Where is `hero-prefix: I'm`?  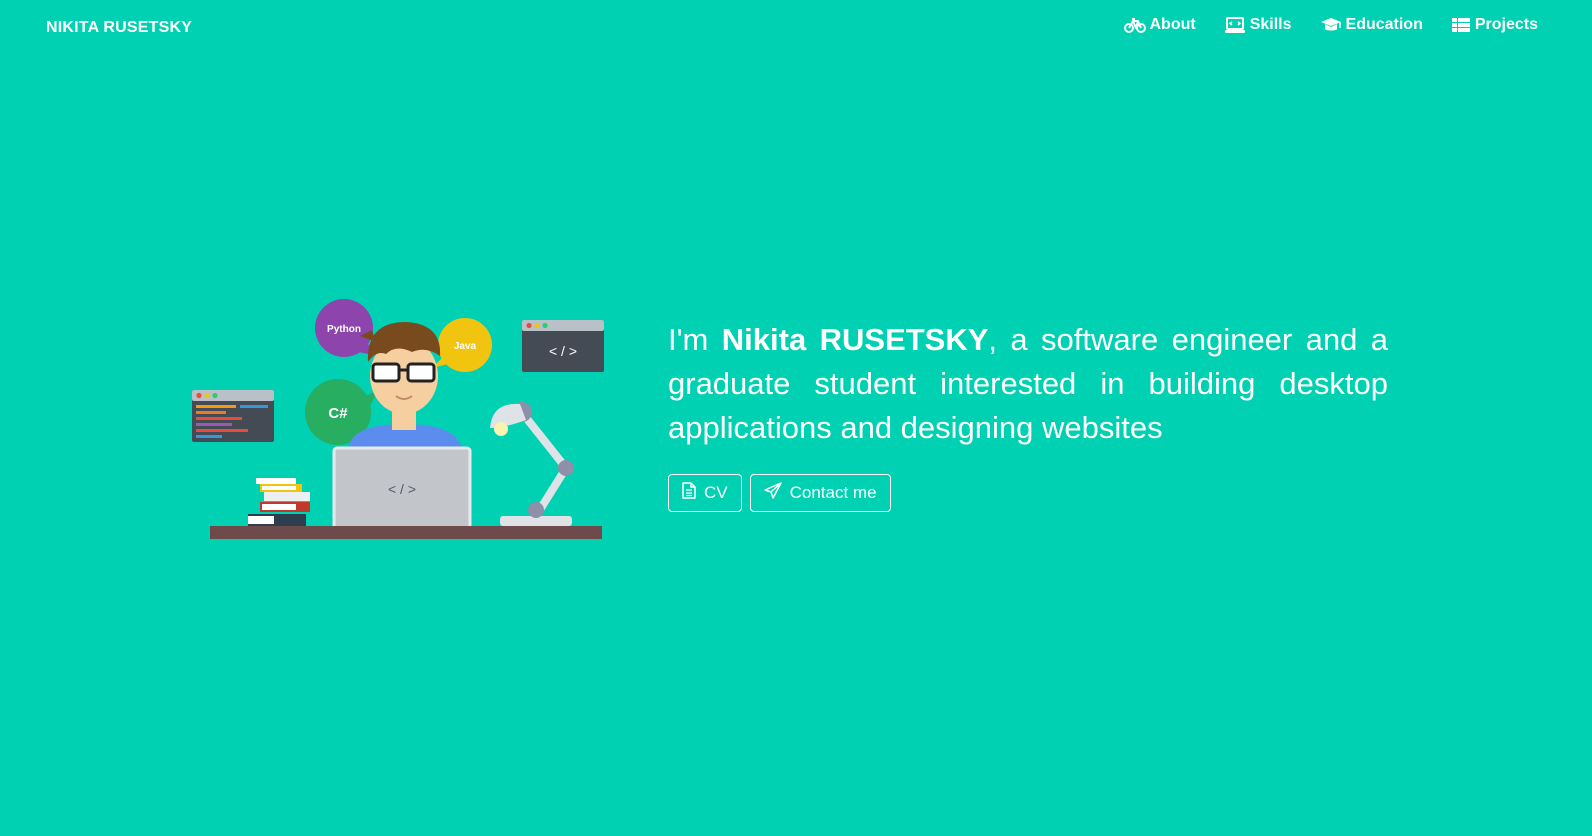
hero-prefix: I'm is located at coordinates (695, 339).